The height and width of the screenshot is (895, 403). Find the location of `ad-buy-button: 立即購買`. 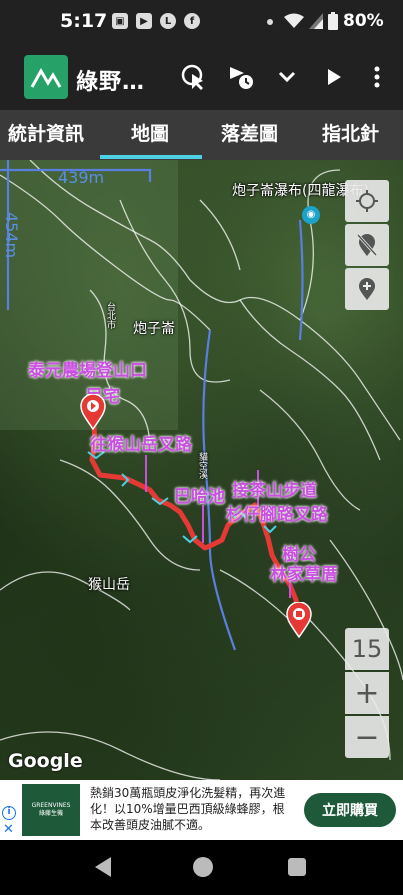

ad-buy-button: 立即購買 is located at coordinates (350, 810).